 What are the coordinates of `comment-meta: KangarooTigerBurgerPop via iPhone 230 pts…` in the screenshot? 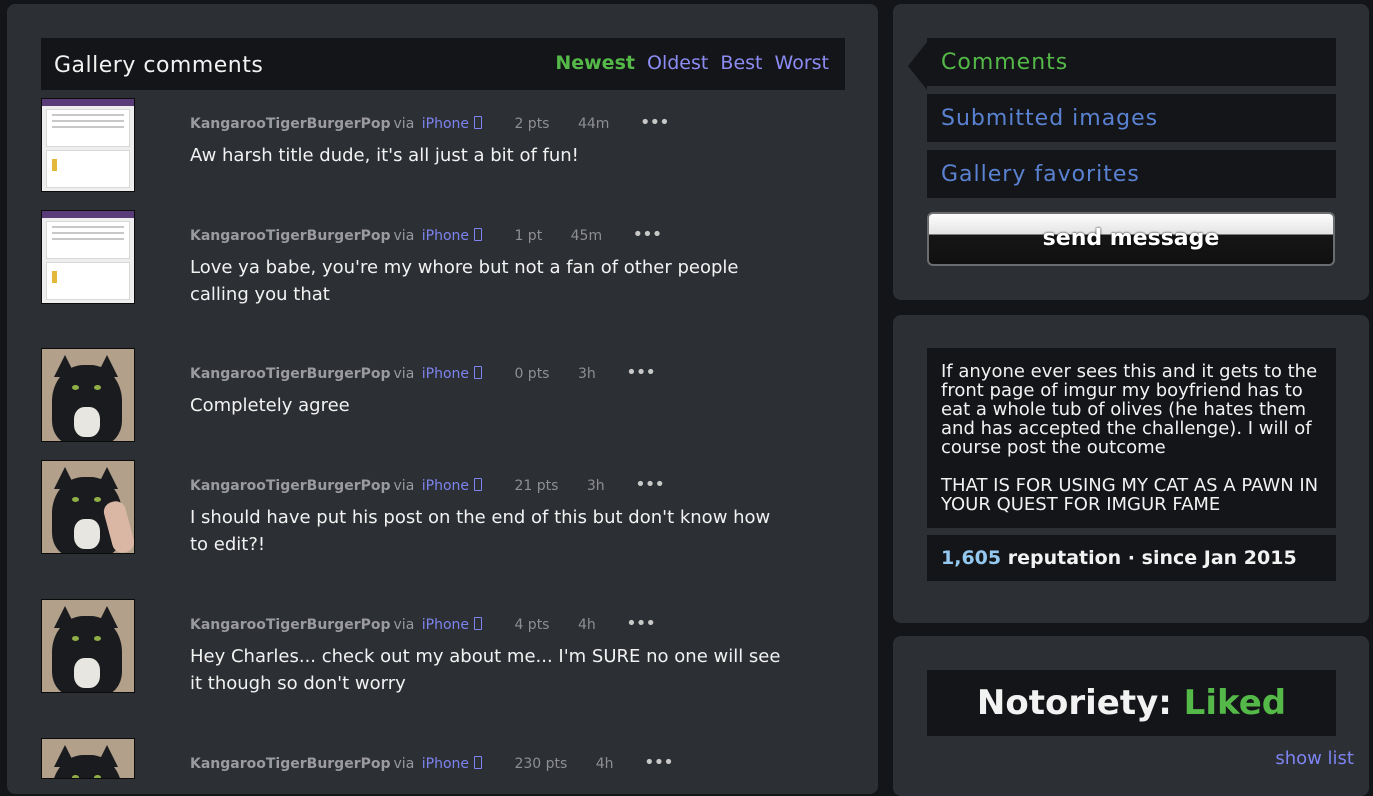 It's located at (432, 762).